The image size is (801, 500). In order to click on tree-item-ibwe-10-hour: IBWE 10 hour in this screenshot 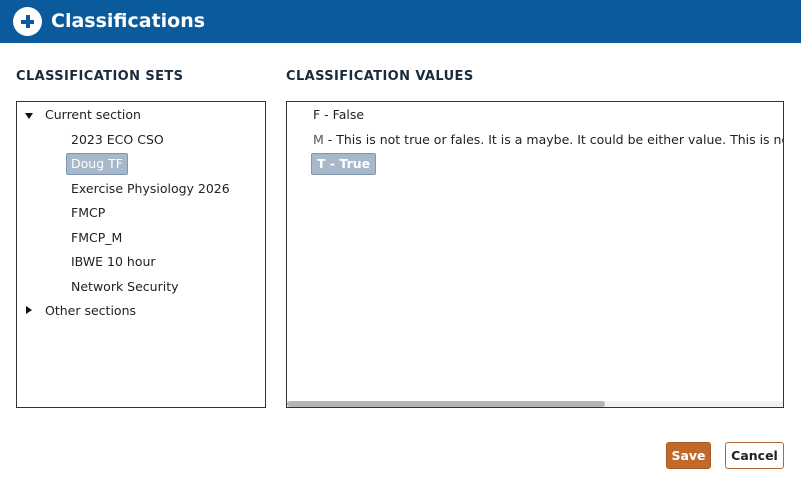, I will do `click(113, 262)`.